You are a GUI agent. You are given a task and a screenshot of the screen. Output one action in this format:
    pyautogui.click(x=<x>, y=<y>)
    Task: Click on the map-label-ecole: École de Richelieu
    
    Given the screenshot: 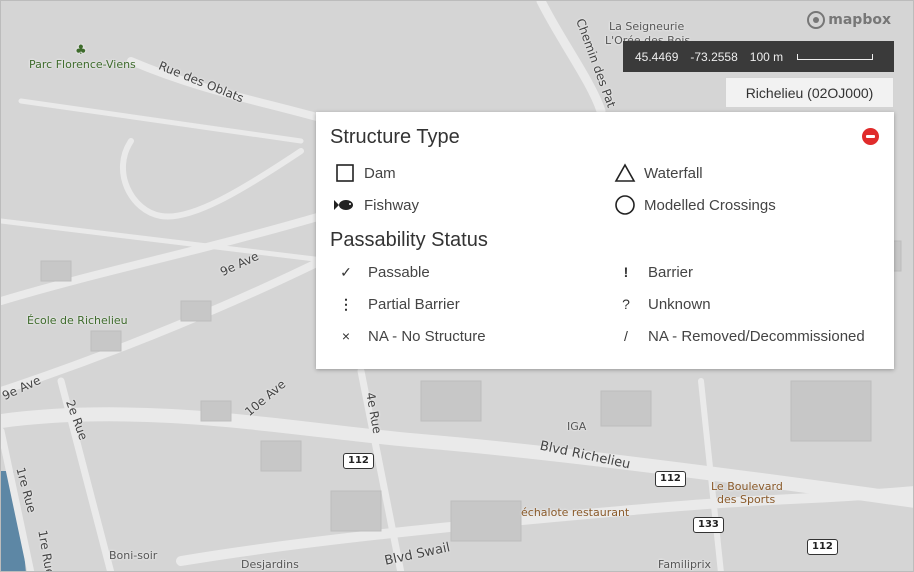 What is the action you would take?
    pyautogui.click(x=77, y=320)
    